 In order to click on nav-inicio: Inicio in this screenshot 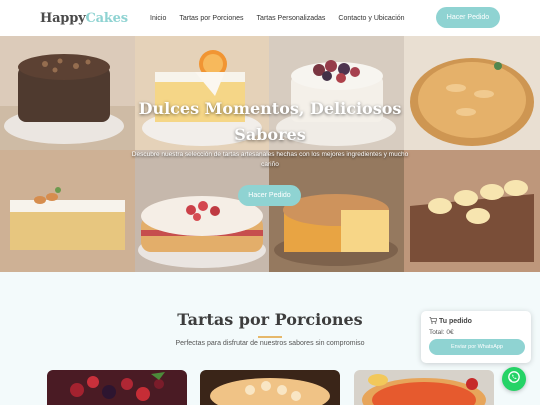, I will do `click(158, 18)`.